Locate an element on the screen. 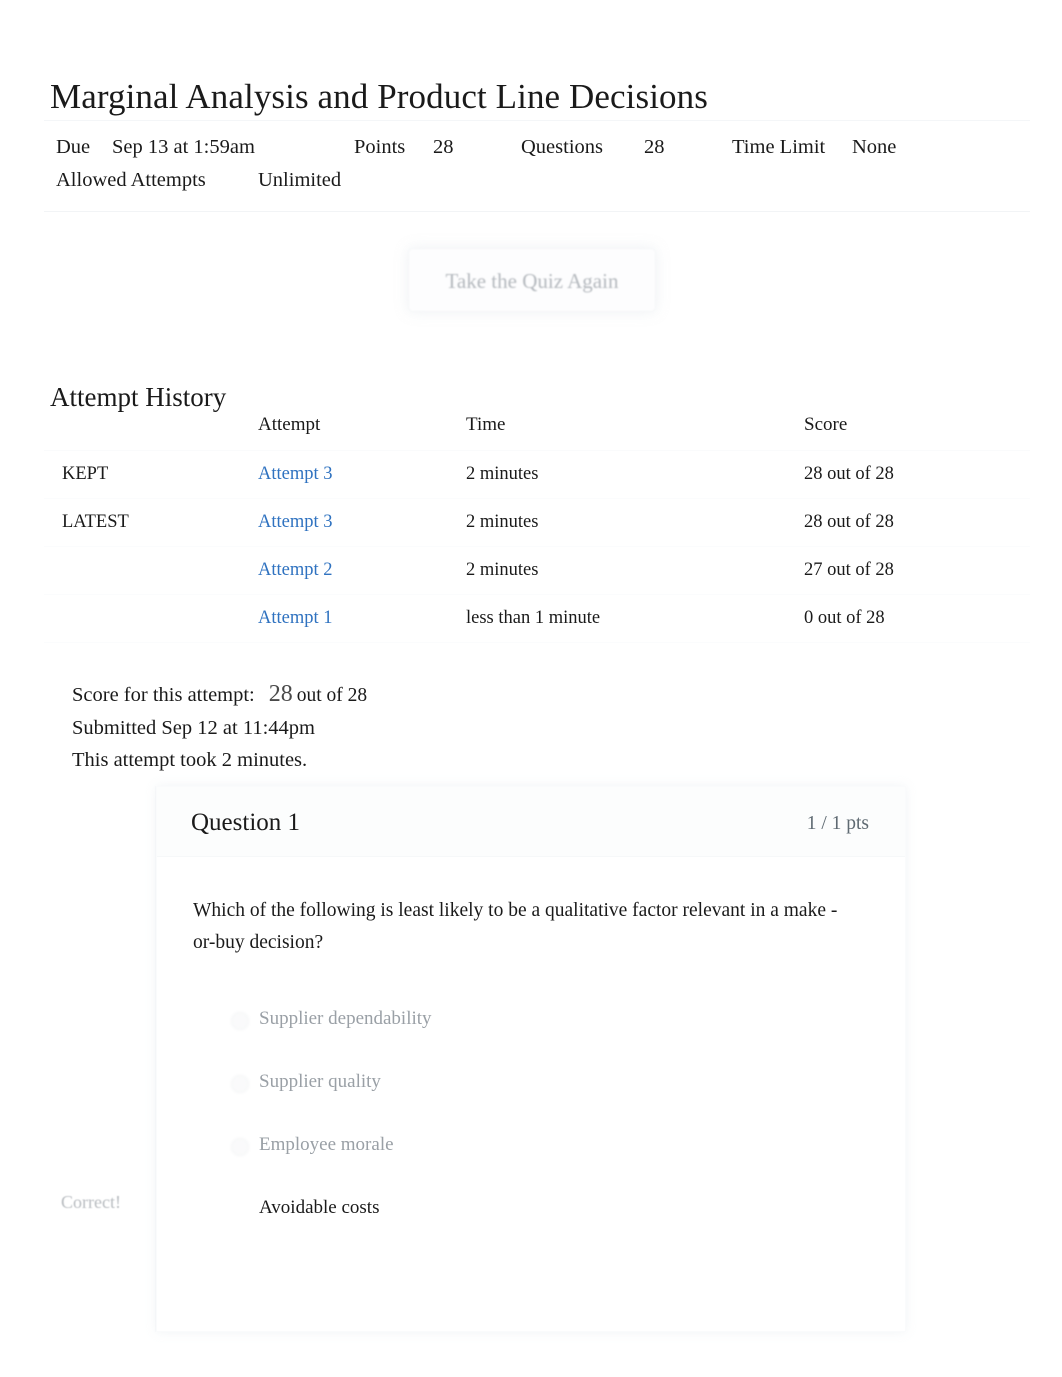 The height and width of the screenshot is (1377, 1062). answer-option: Supplier quality is located at coordinates (531, 1087).